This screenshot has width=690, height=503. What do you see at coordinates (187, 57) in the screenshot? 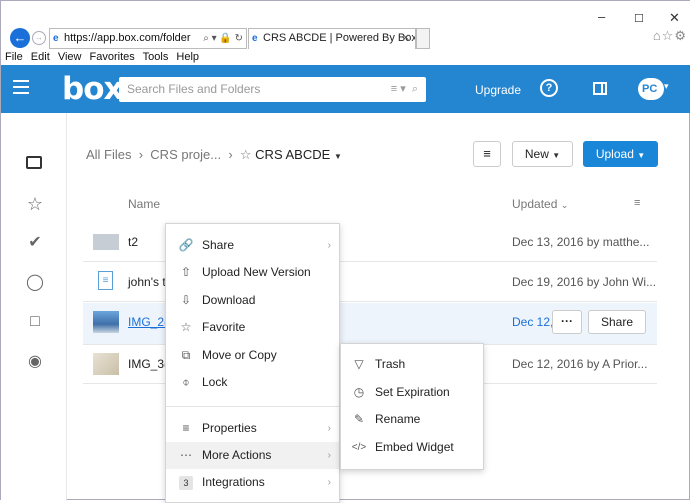
I see `menu-help: Help` at bounding box center [187, 57].